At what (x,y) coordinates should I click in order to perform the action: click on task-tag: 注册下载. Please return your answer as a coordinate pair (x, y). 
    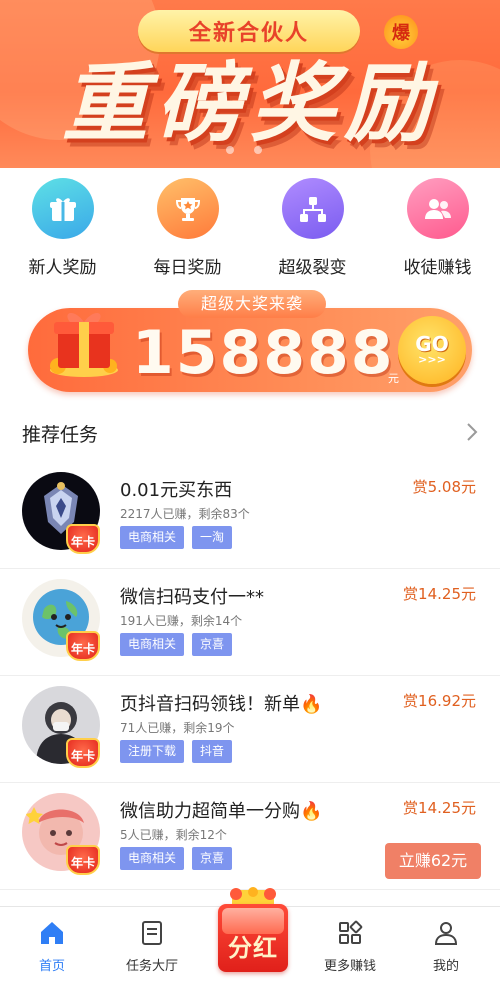
    Looking at the image, I should click on (152, 751).